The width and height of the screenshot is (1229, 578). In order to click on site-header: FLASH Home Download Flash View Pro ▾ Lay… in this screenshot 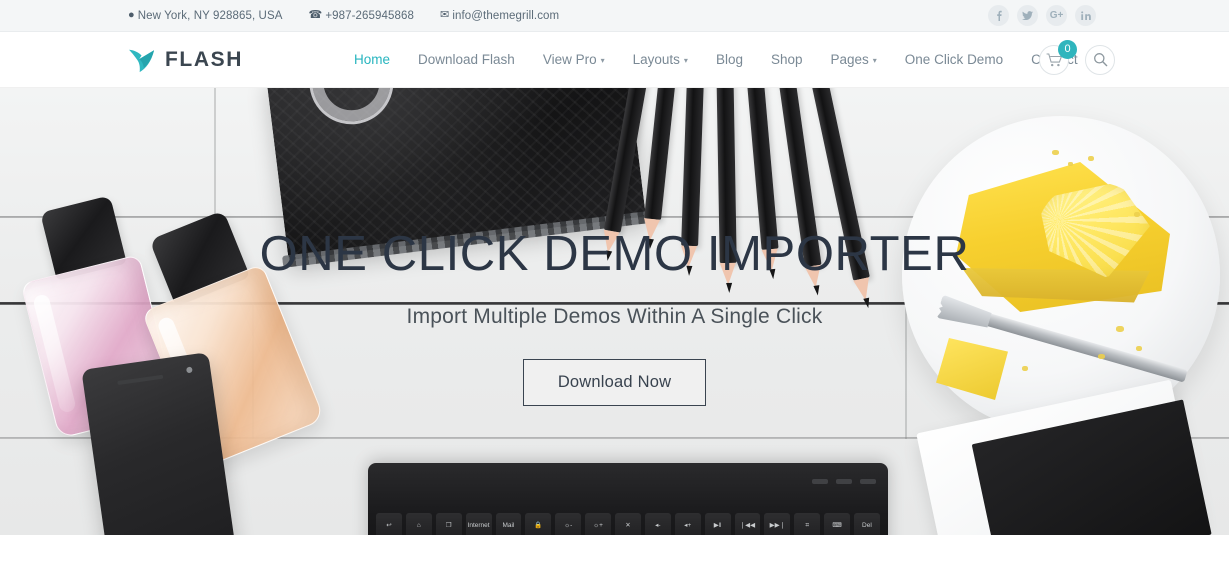, I will do `click(614, 60)`.